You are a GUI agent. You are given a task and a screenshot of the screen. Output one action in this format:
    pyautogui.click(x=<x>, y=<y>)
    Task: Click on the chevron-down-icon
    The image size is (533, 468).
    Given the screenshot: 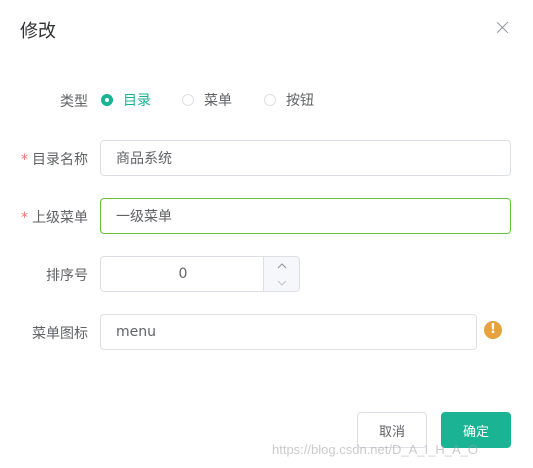 What is the action you would take?
    pyautogui.click(x=281, y=283)
    